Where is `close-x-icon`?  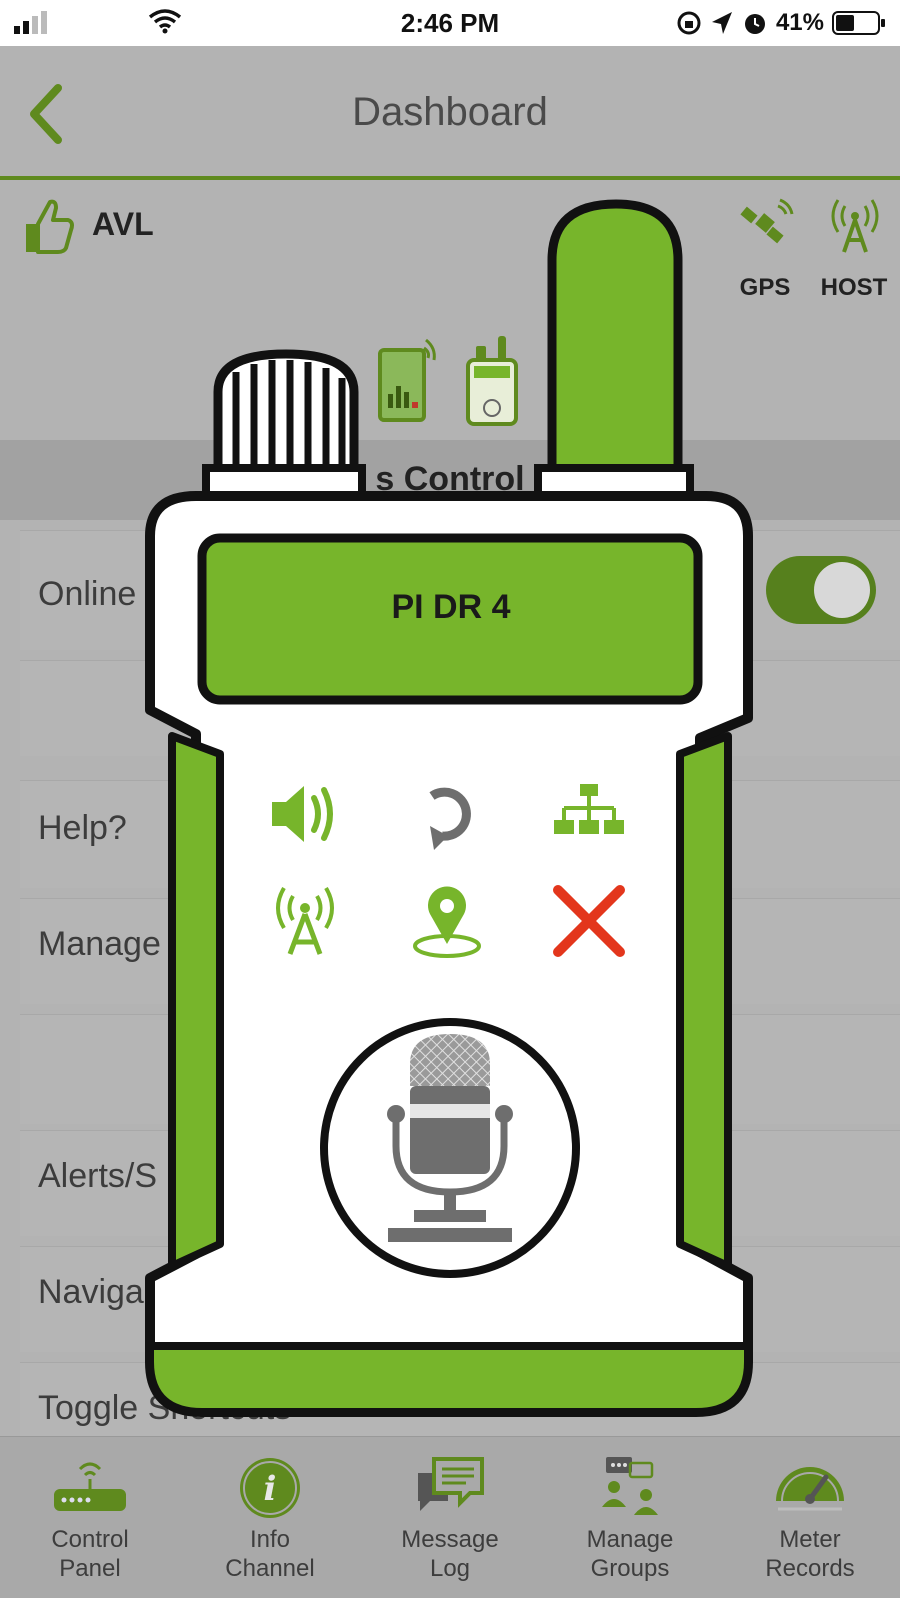 close-x-icon is located at coordinates (589, 921).